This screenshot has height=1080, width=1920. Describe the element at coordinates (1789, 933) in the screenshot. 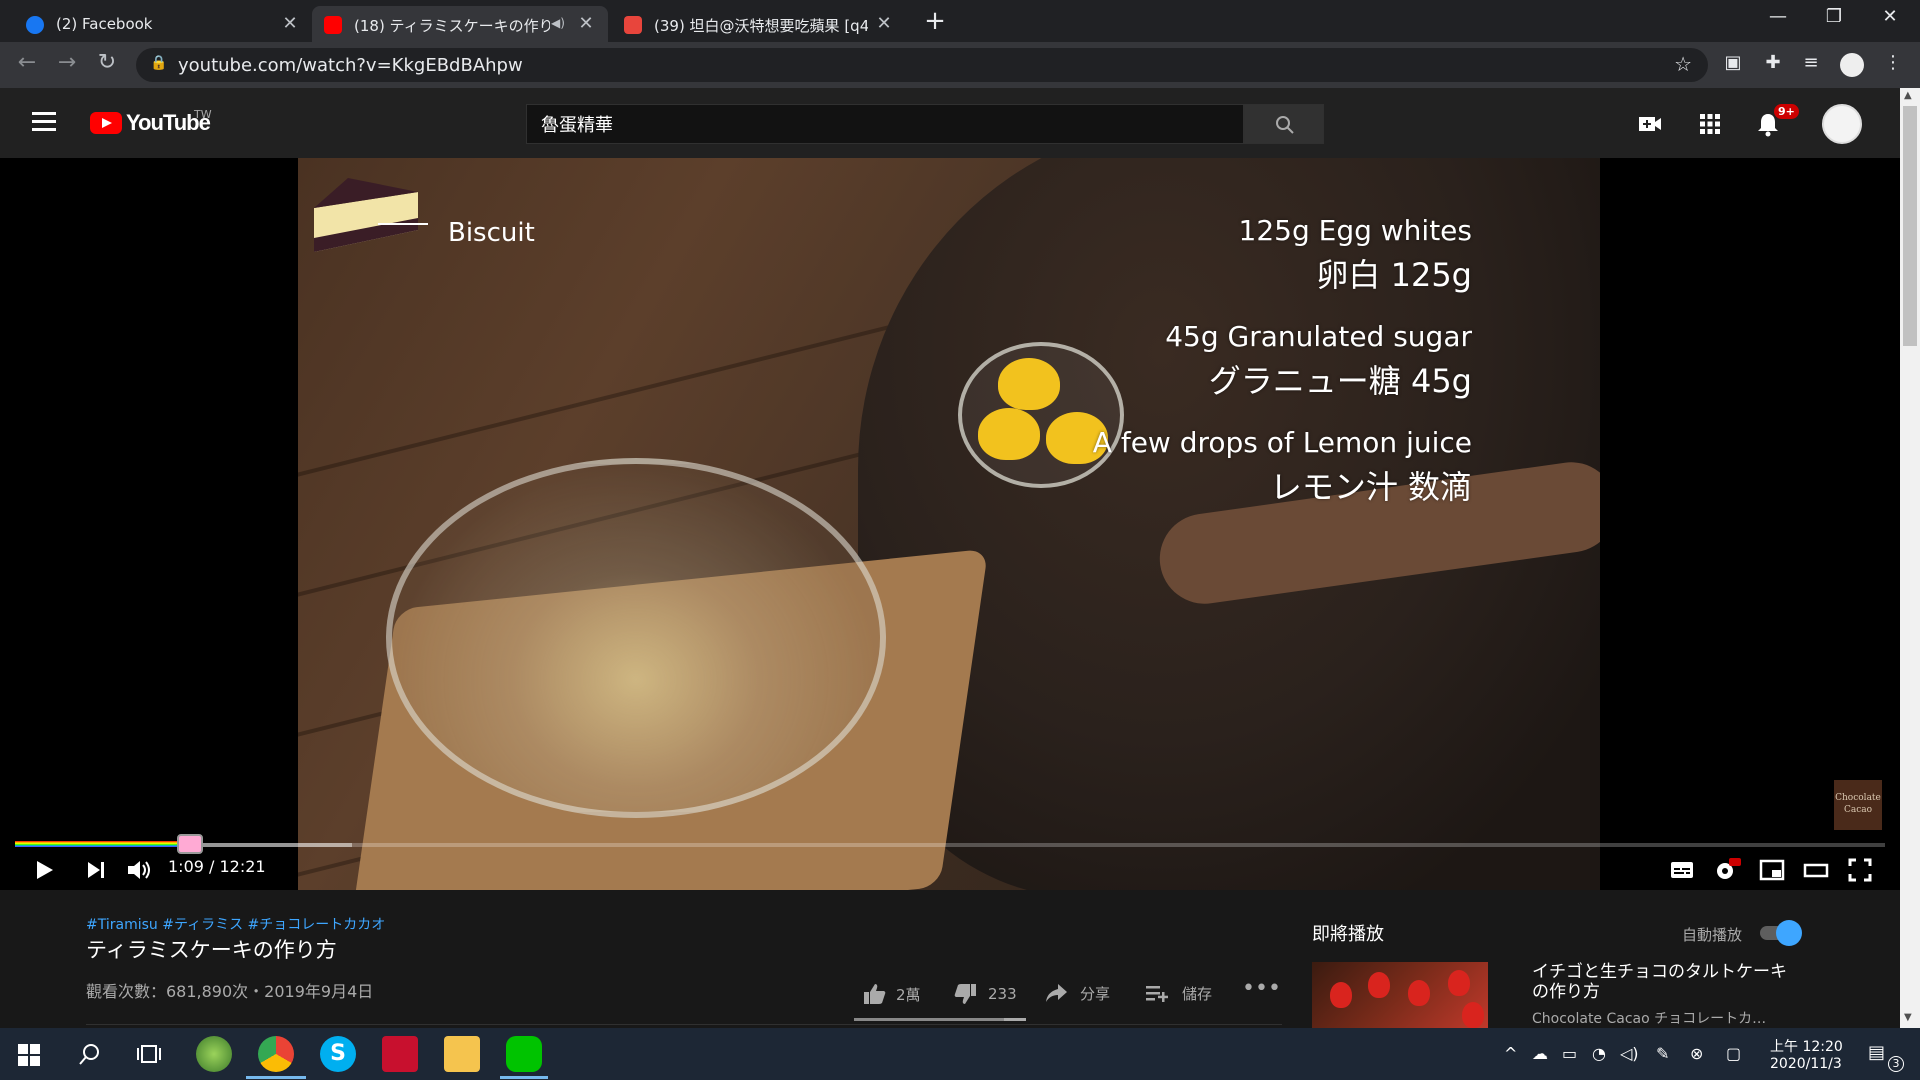

I see `autoplay-toggle-knob` at that location.